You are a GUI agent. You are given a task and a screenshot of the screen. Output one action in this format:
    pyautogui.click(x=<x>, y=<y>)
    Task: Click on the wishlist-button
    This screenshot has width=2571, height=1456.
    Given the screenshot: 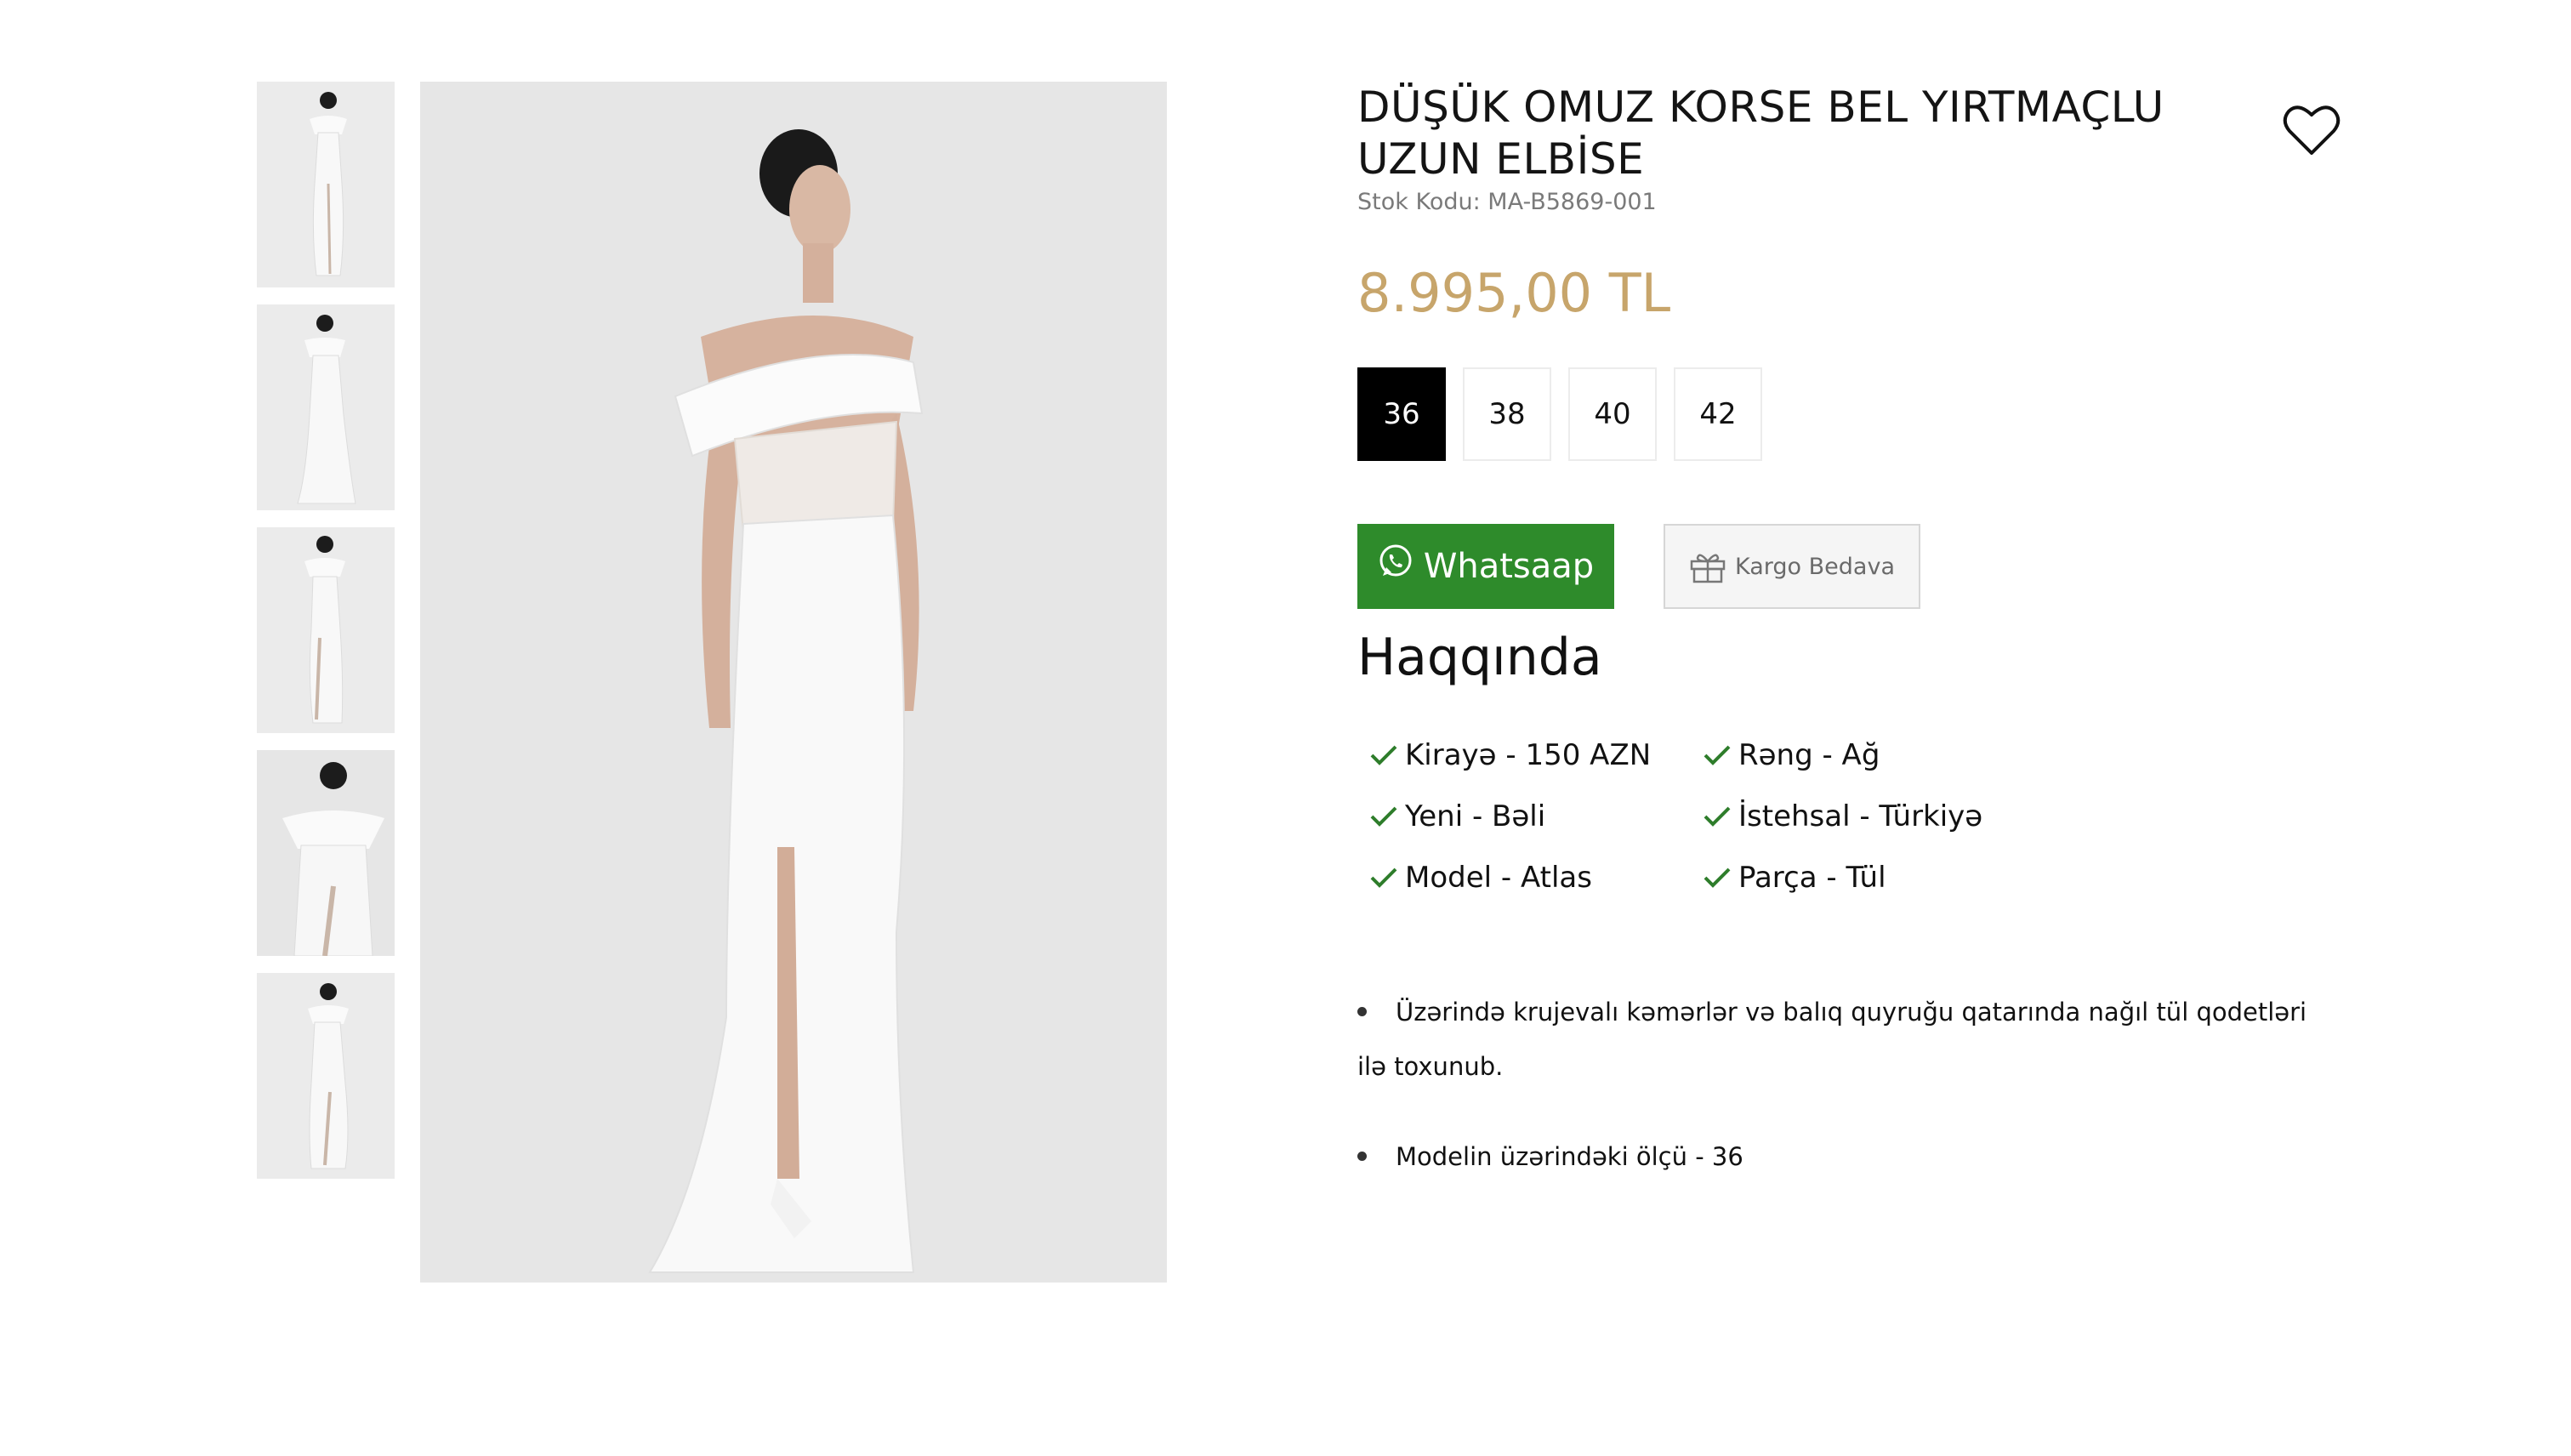 What is the action you would take?
    pyautogui.click(x=2311, y=130)
    